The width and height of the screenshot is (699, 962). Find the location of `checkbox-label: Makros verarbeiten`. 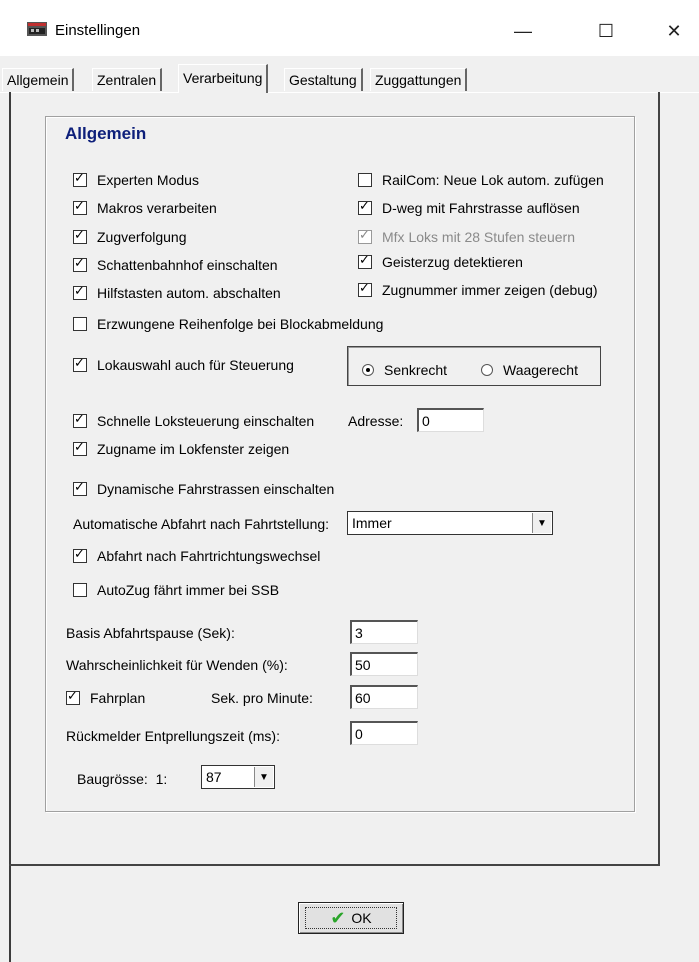

checkbox-label: Makros verarbeiten is located at coordinates (157, 208).